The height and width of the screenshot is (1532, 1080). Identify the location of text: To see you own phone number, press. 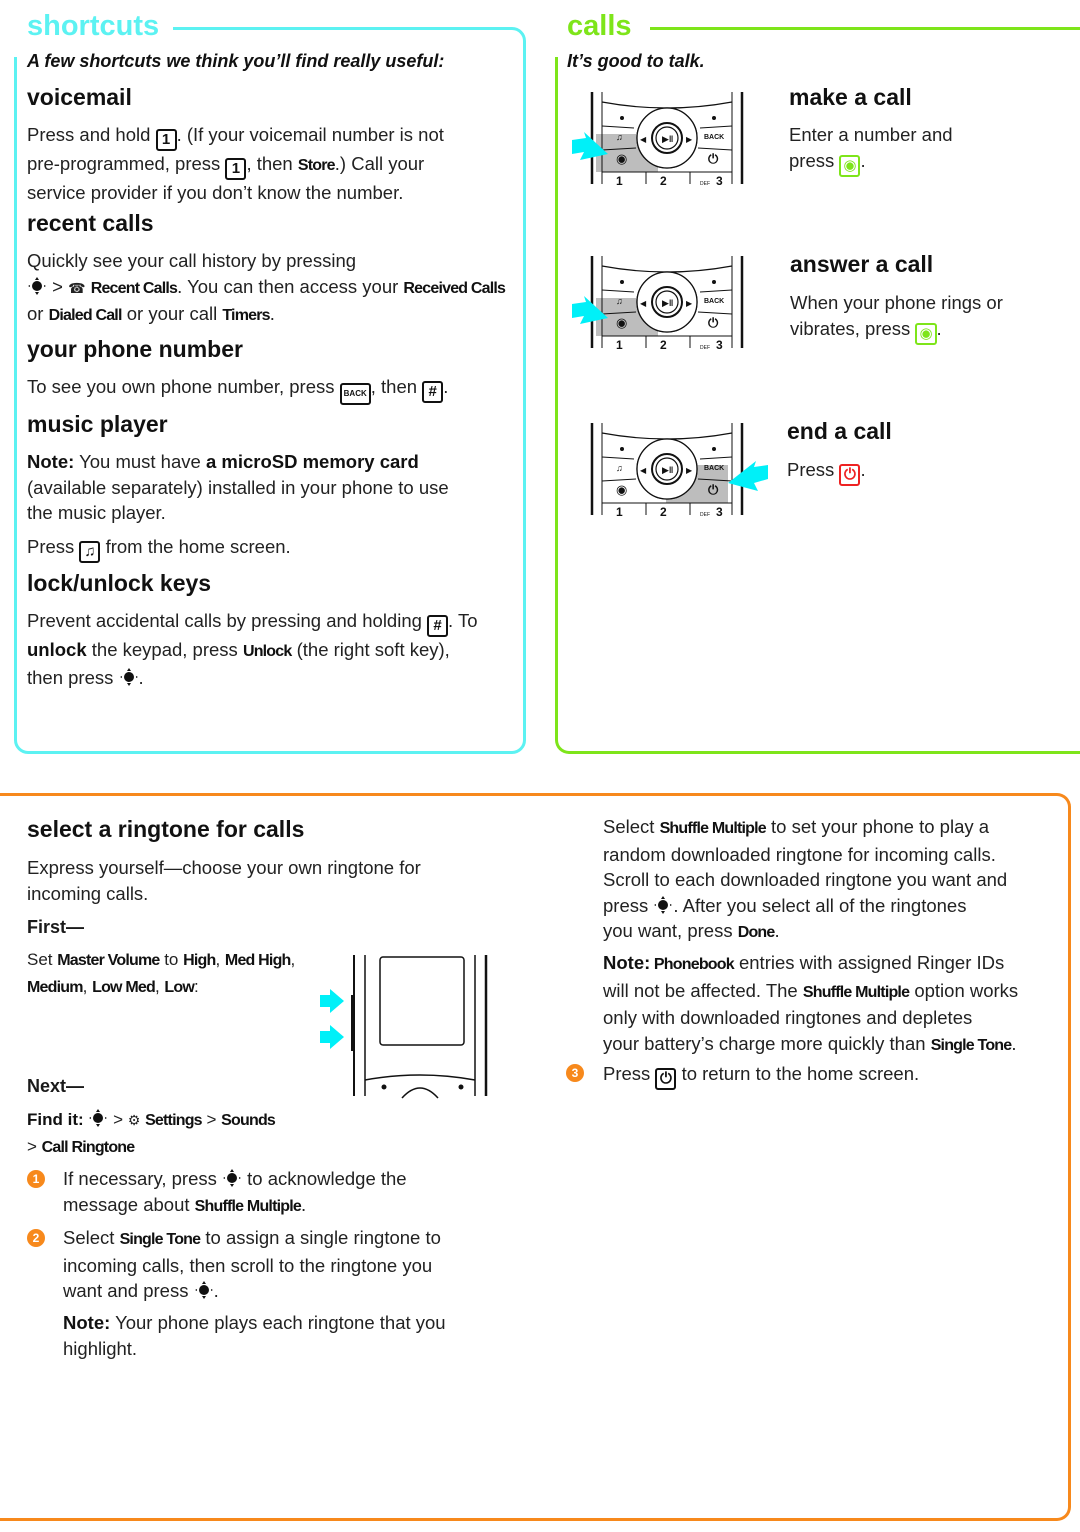
(183, 386).